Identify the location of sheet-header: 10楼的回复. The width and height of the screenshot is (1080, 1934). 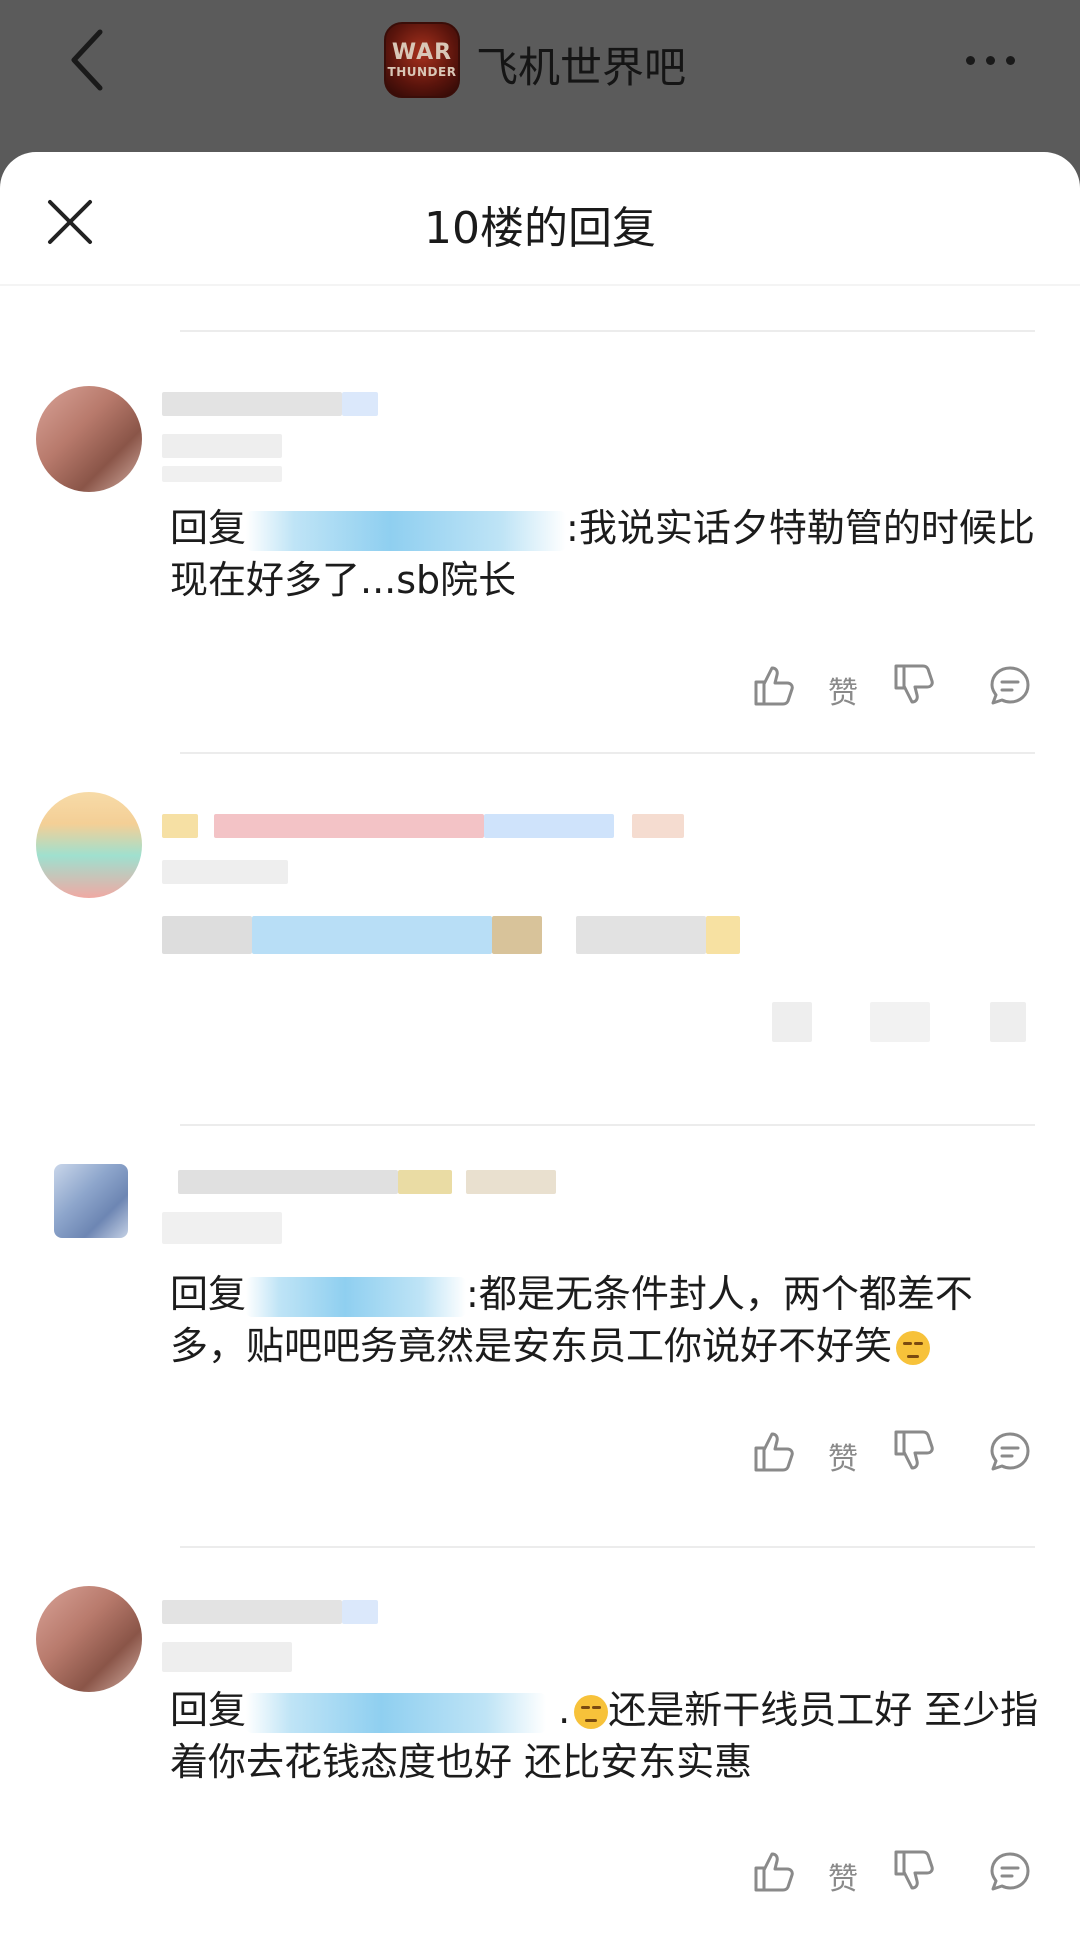
(540, 217).